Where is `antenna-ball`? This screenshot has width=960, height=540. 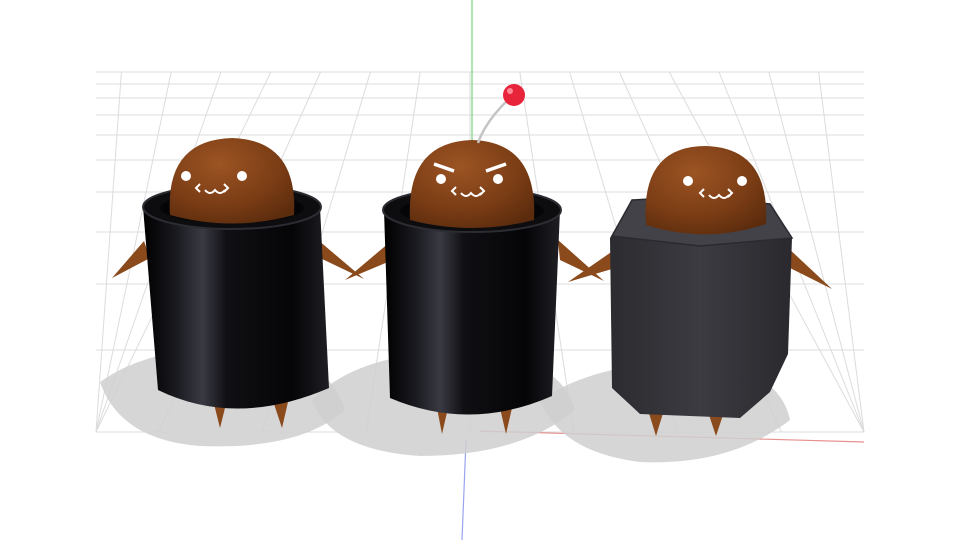 antenna-ball is located at coordinates (514, 95).